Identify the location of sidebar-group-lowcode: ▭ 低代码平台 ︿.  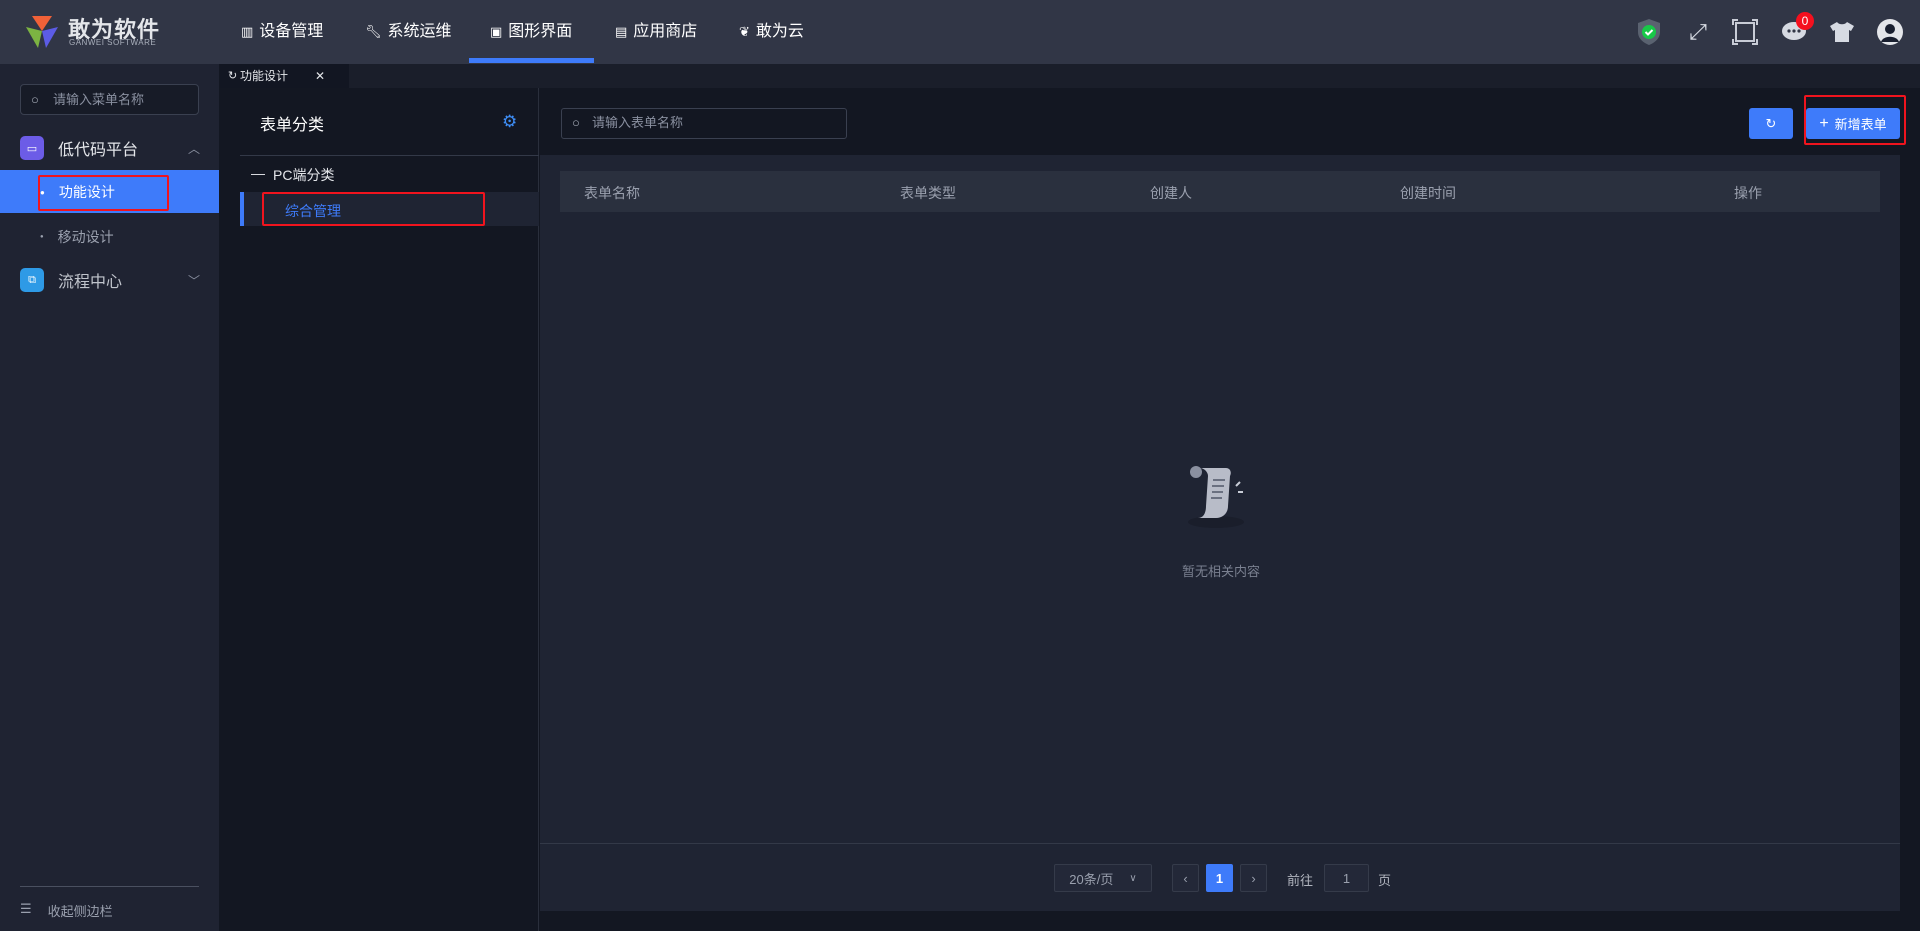
(110, 148).